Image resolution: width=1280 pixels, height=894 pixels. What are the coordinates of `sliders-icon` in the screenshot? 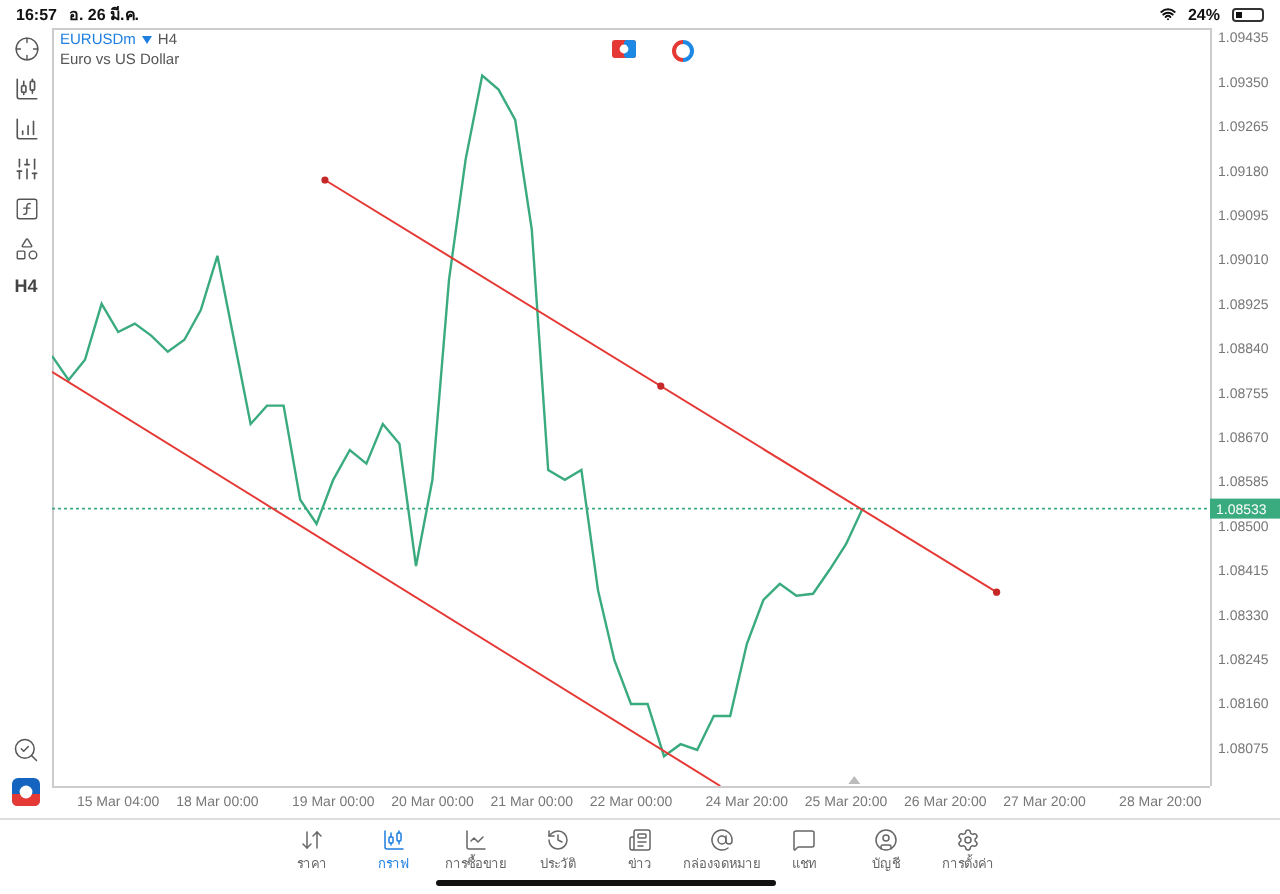 It's located at (26, 169).